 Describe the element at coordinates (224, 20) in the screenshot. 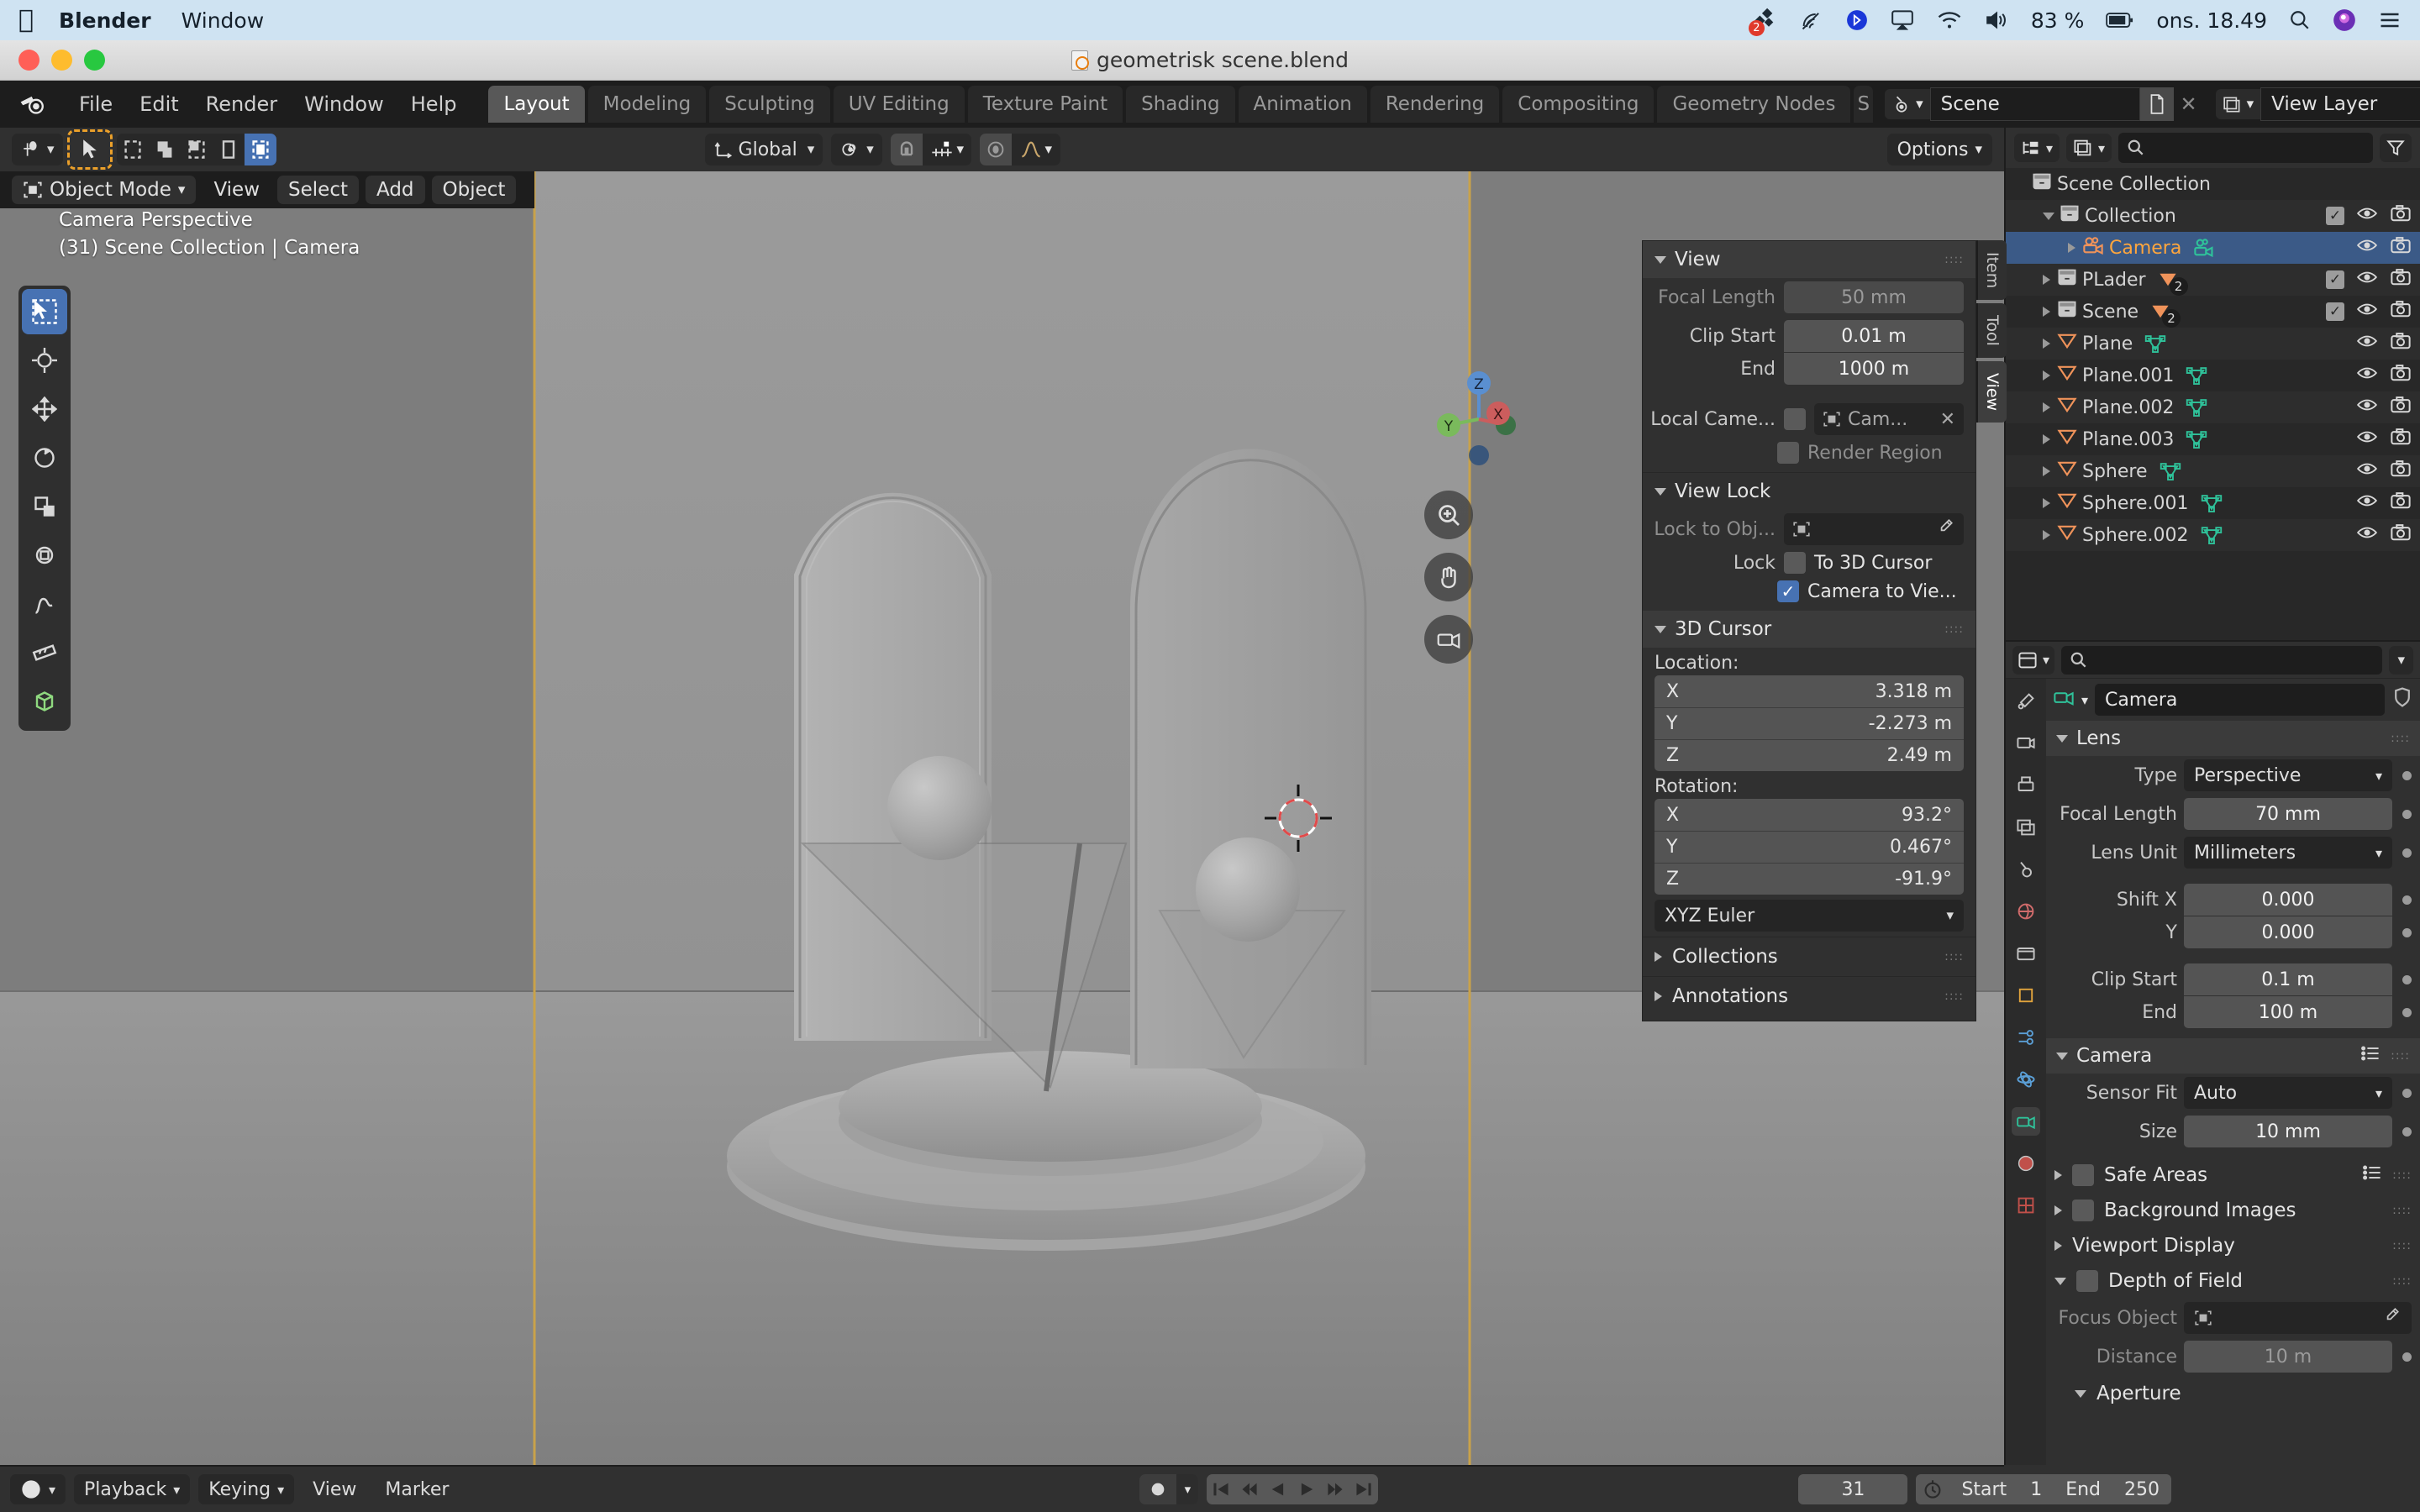

I see `macos-menu-window: Window` at that location.